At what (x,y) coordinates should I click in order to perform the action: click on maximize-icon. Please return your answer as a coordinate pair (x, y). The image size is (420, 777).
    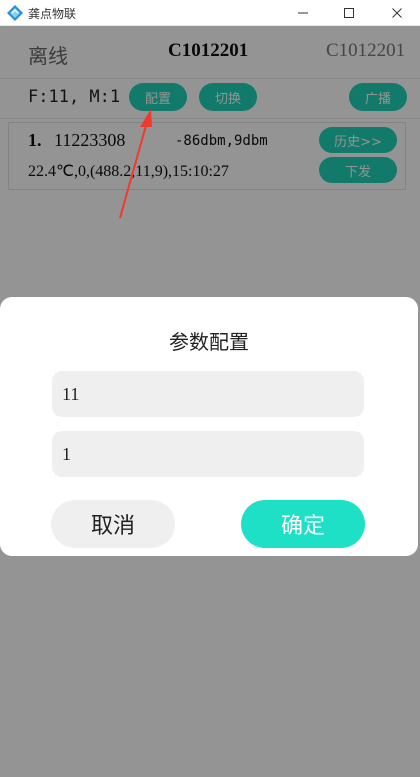
    Looking at the image, I should click on (349, 13).